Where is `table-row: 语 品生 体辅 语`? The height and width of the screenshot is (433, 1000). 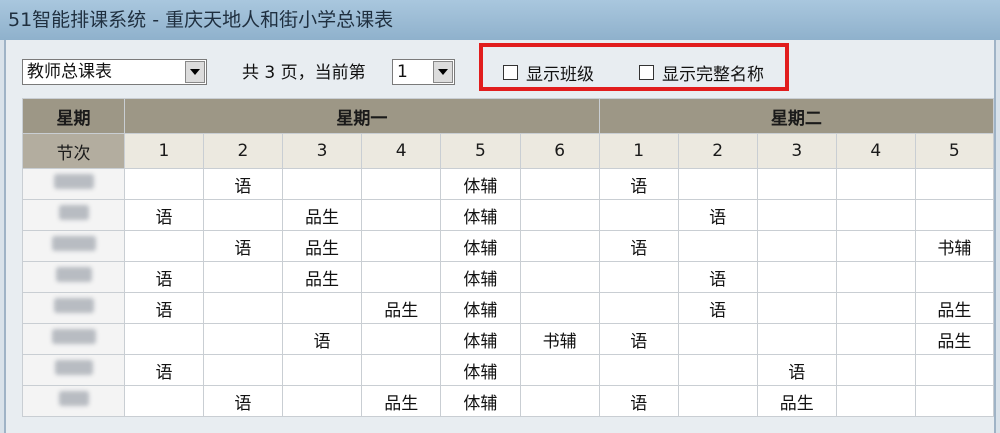
table-row: 语 品生 体辅 语 is located at coordinates (508, 277).